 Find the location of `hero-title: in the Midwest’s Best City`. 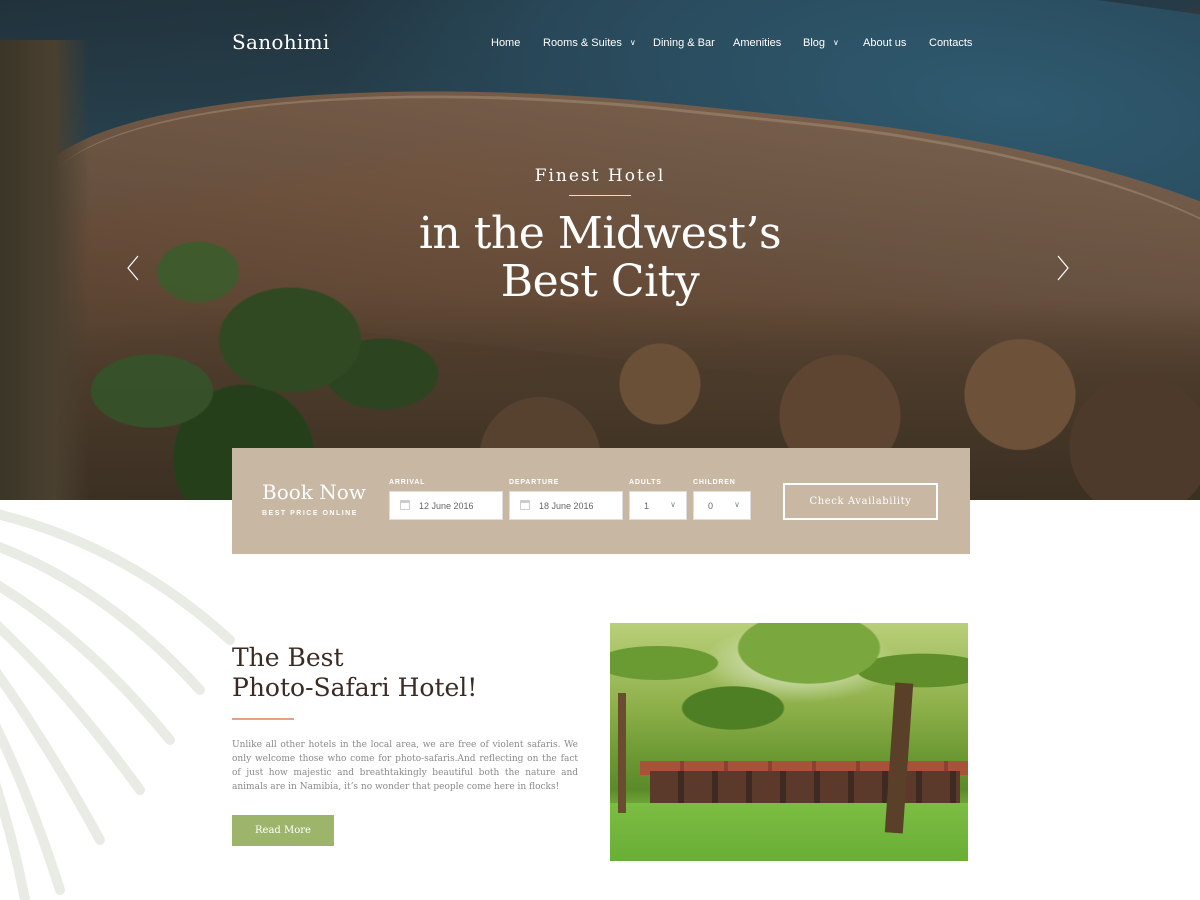

hero-title: in the Midwest’s Best City is located at coordinates (600, 258).